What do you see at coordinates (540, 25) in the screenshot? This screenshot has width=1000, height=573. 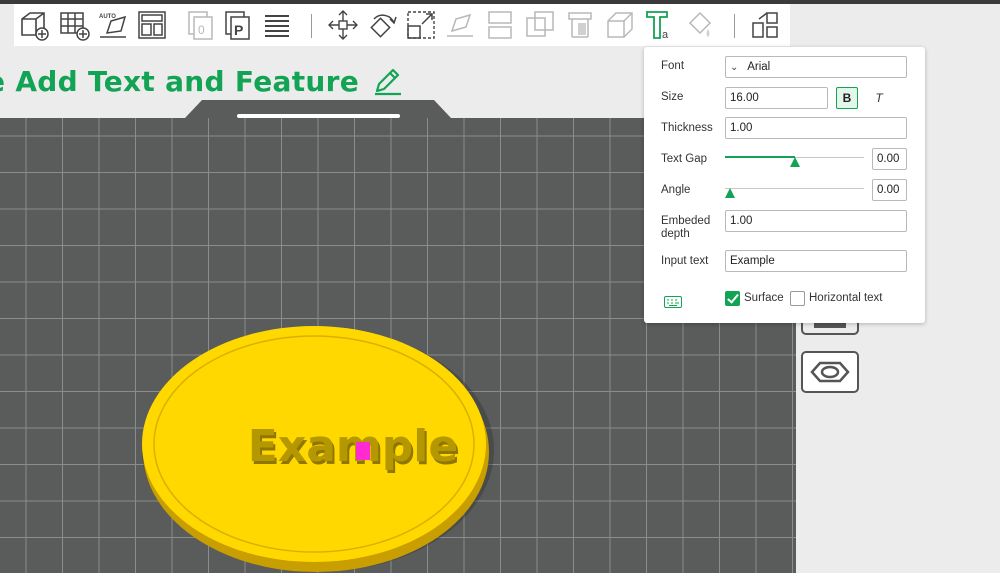 I see `boolean-icon` at bounding box center [540, 25].